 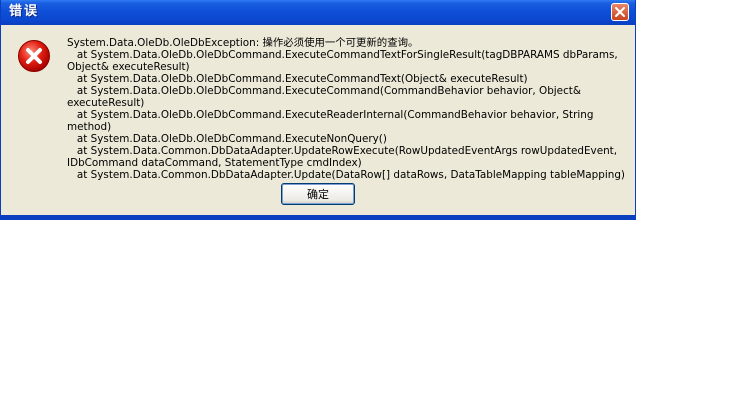 I want to click on close-button, so click(x=620, y=12).